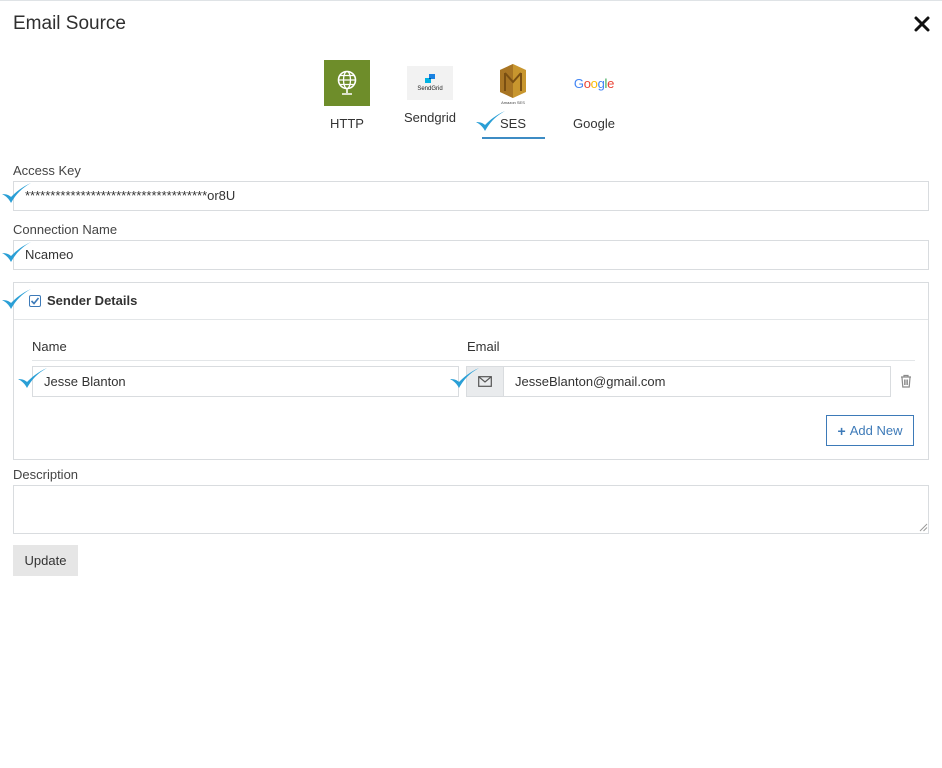 The height and width of the screenshot is (768, 942). What do you see at coordinates (430, 83) in the screenshot?
I see `sendgrid-logo: SendGrid` at bounding box center [430, 83].